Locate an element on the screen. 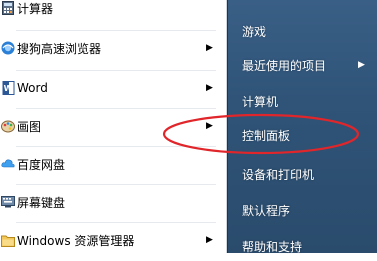  menu-item-label: 百度网盘 is located at coordinates (41, 164).